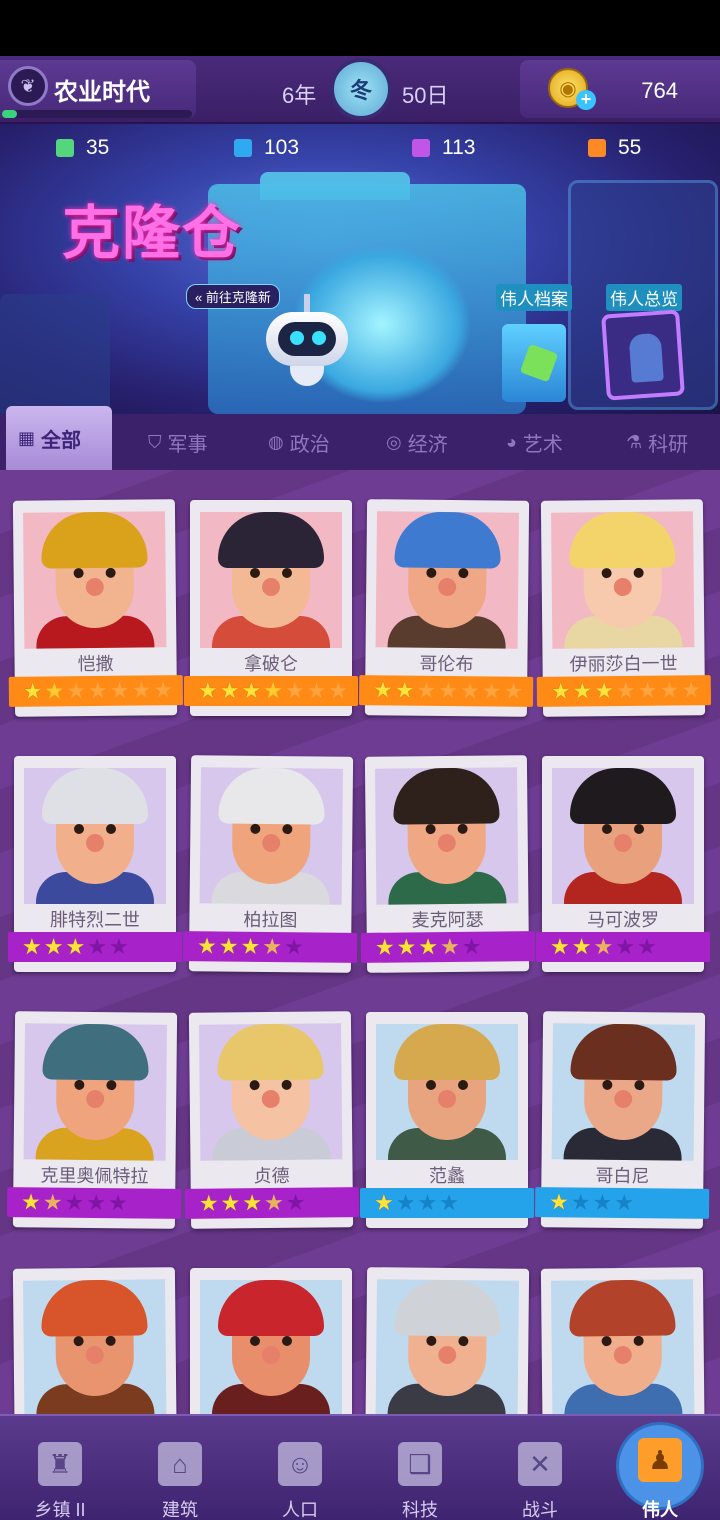  Describe the element at coordinates (446, 608) in the screenshot. I see `hero-card: 哥伦布 ★ ★ ★ ★ ★ ★ ★` at that location.